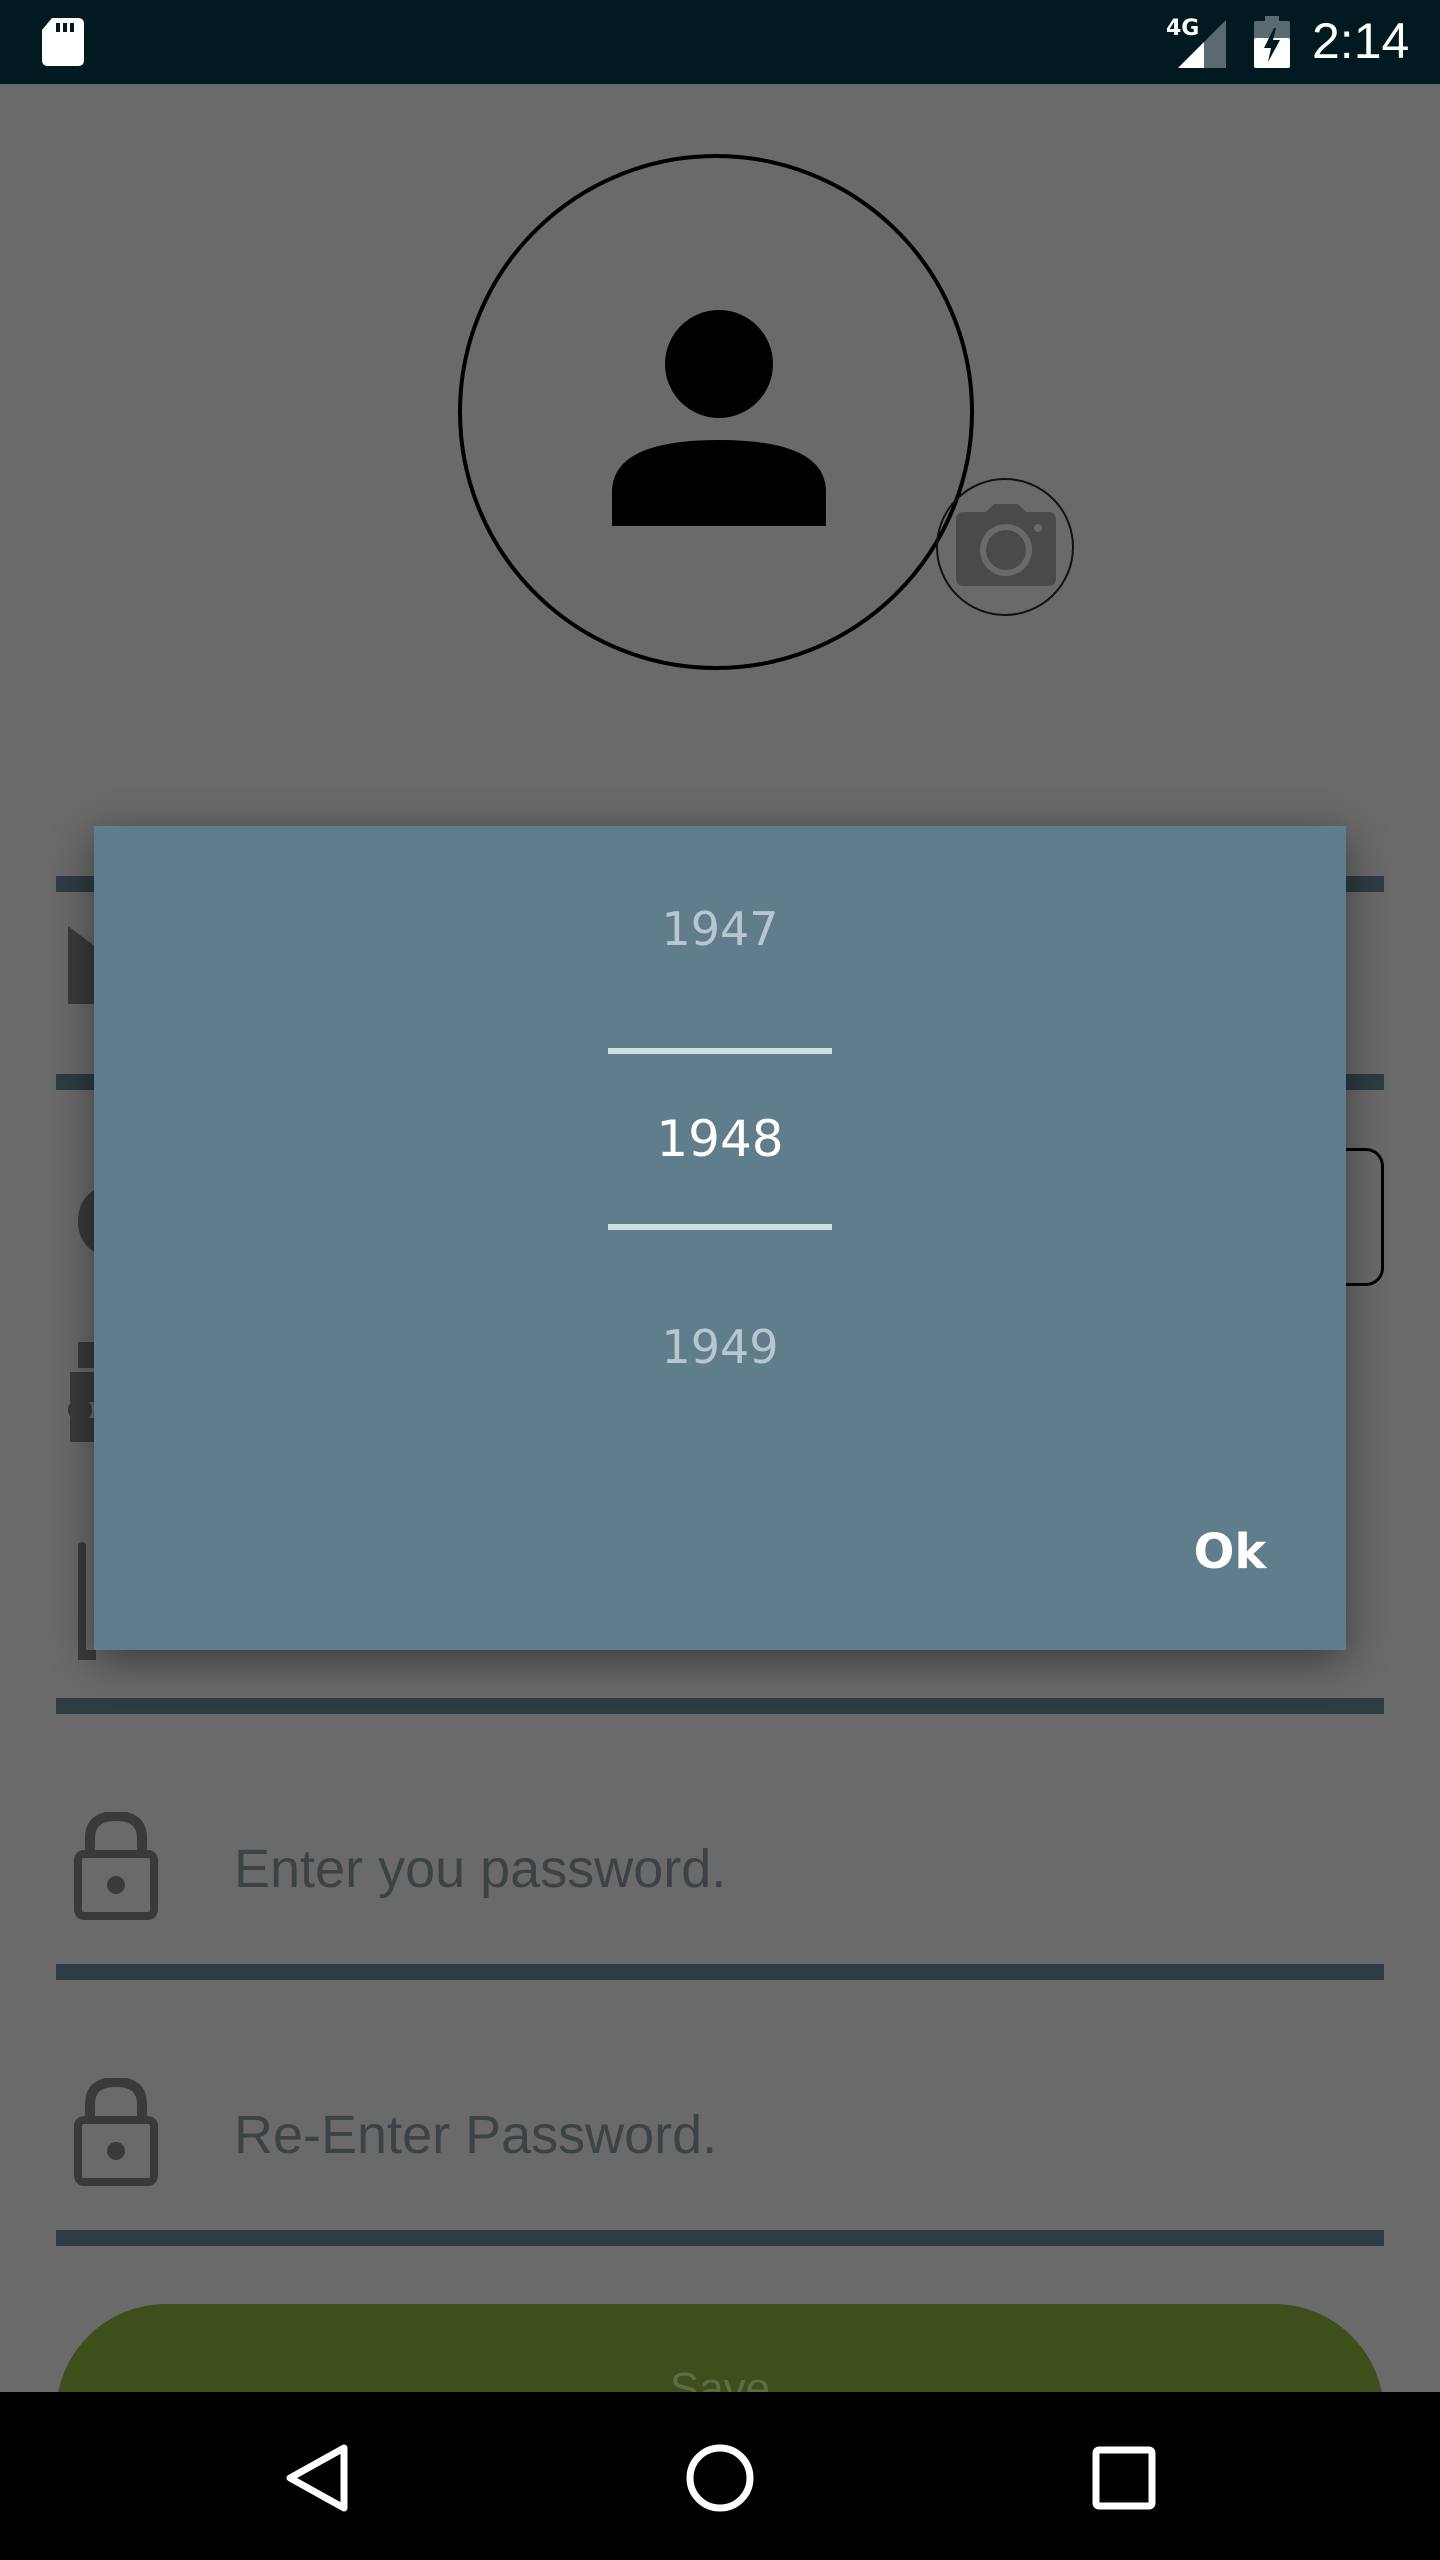 This screenshot has width=1440, height=2560. Describe the element at coordinates (480, 1869) in the screenshot. I see `password-input: Enter you password.` at that location.